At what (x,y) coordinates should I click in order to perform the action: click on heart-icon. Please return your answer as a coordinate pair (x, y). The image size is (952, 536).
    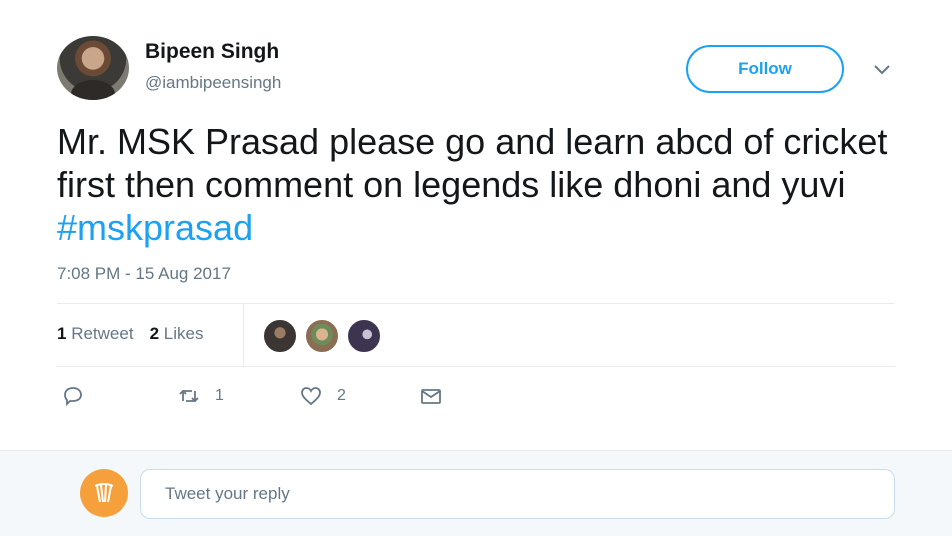
    Looking at the image, I should click on (311, 396).